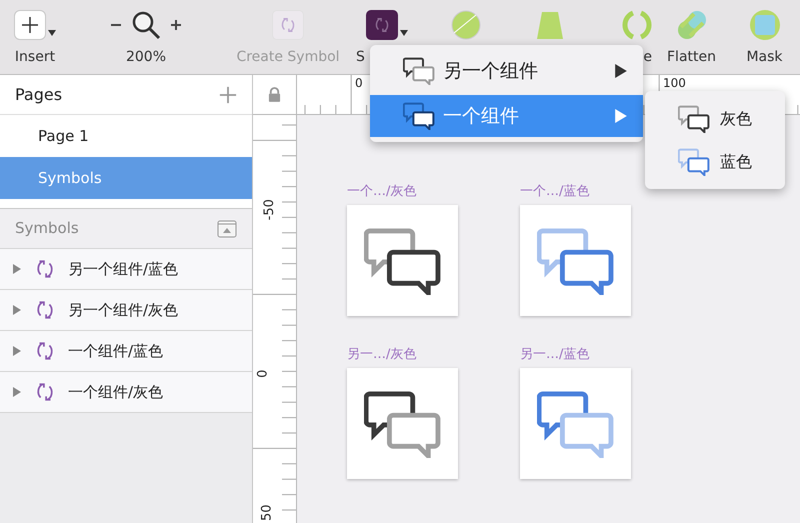  Describe the element at coordinates (715, 118) in the screenshot. I see `menu-item: 灰色` at that location.